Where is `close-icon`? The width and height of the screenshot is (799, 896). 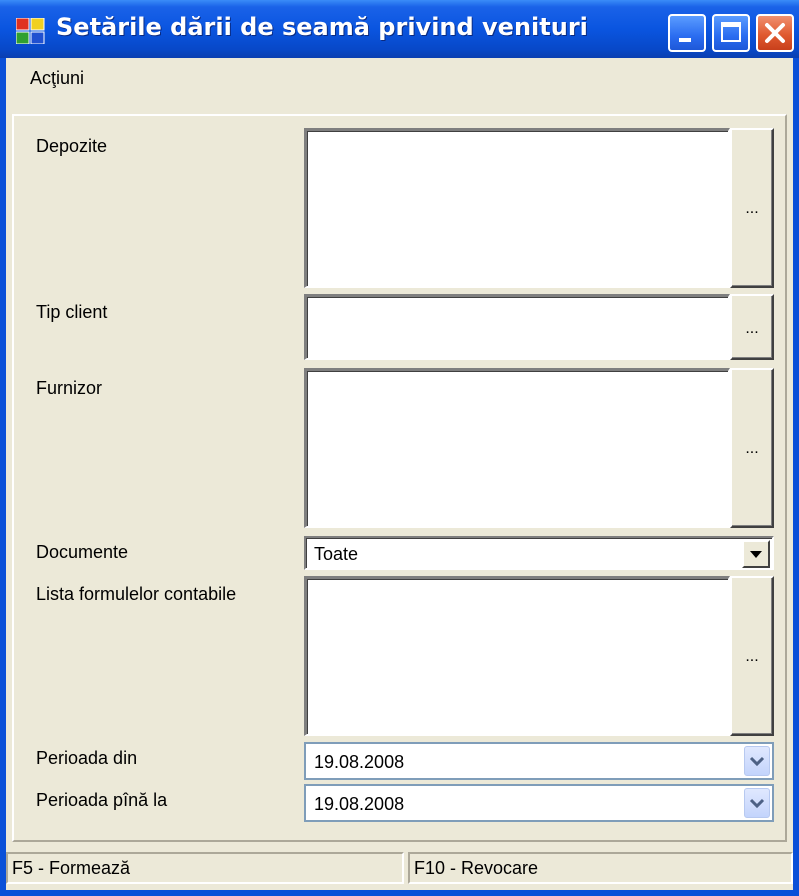 close-icon is located at coordinates (775, 33).